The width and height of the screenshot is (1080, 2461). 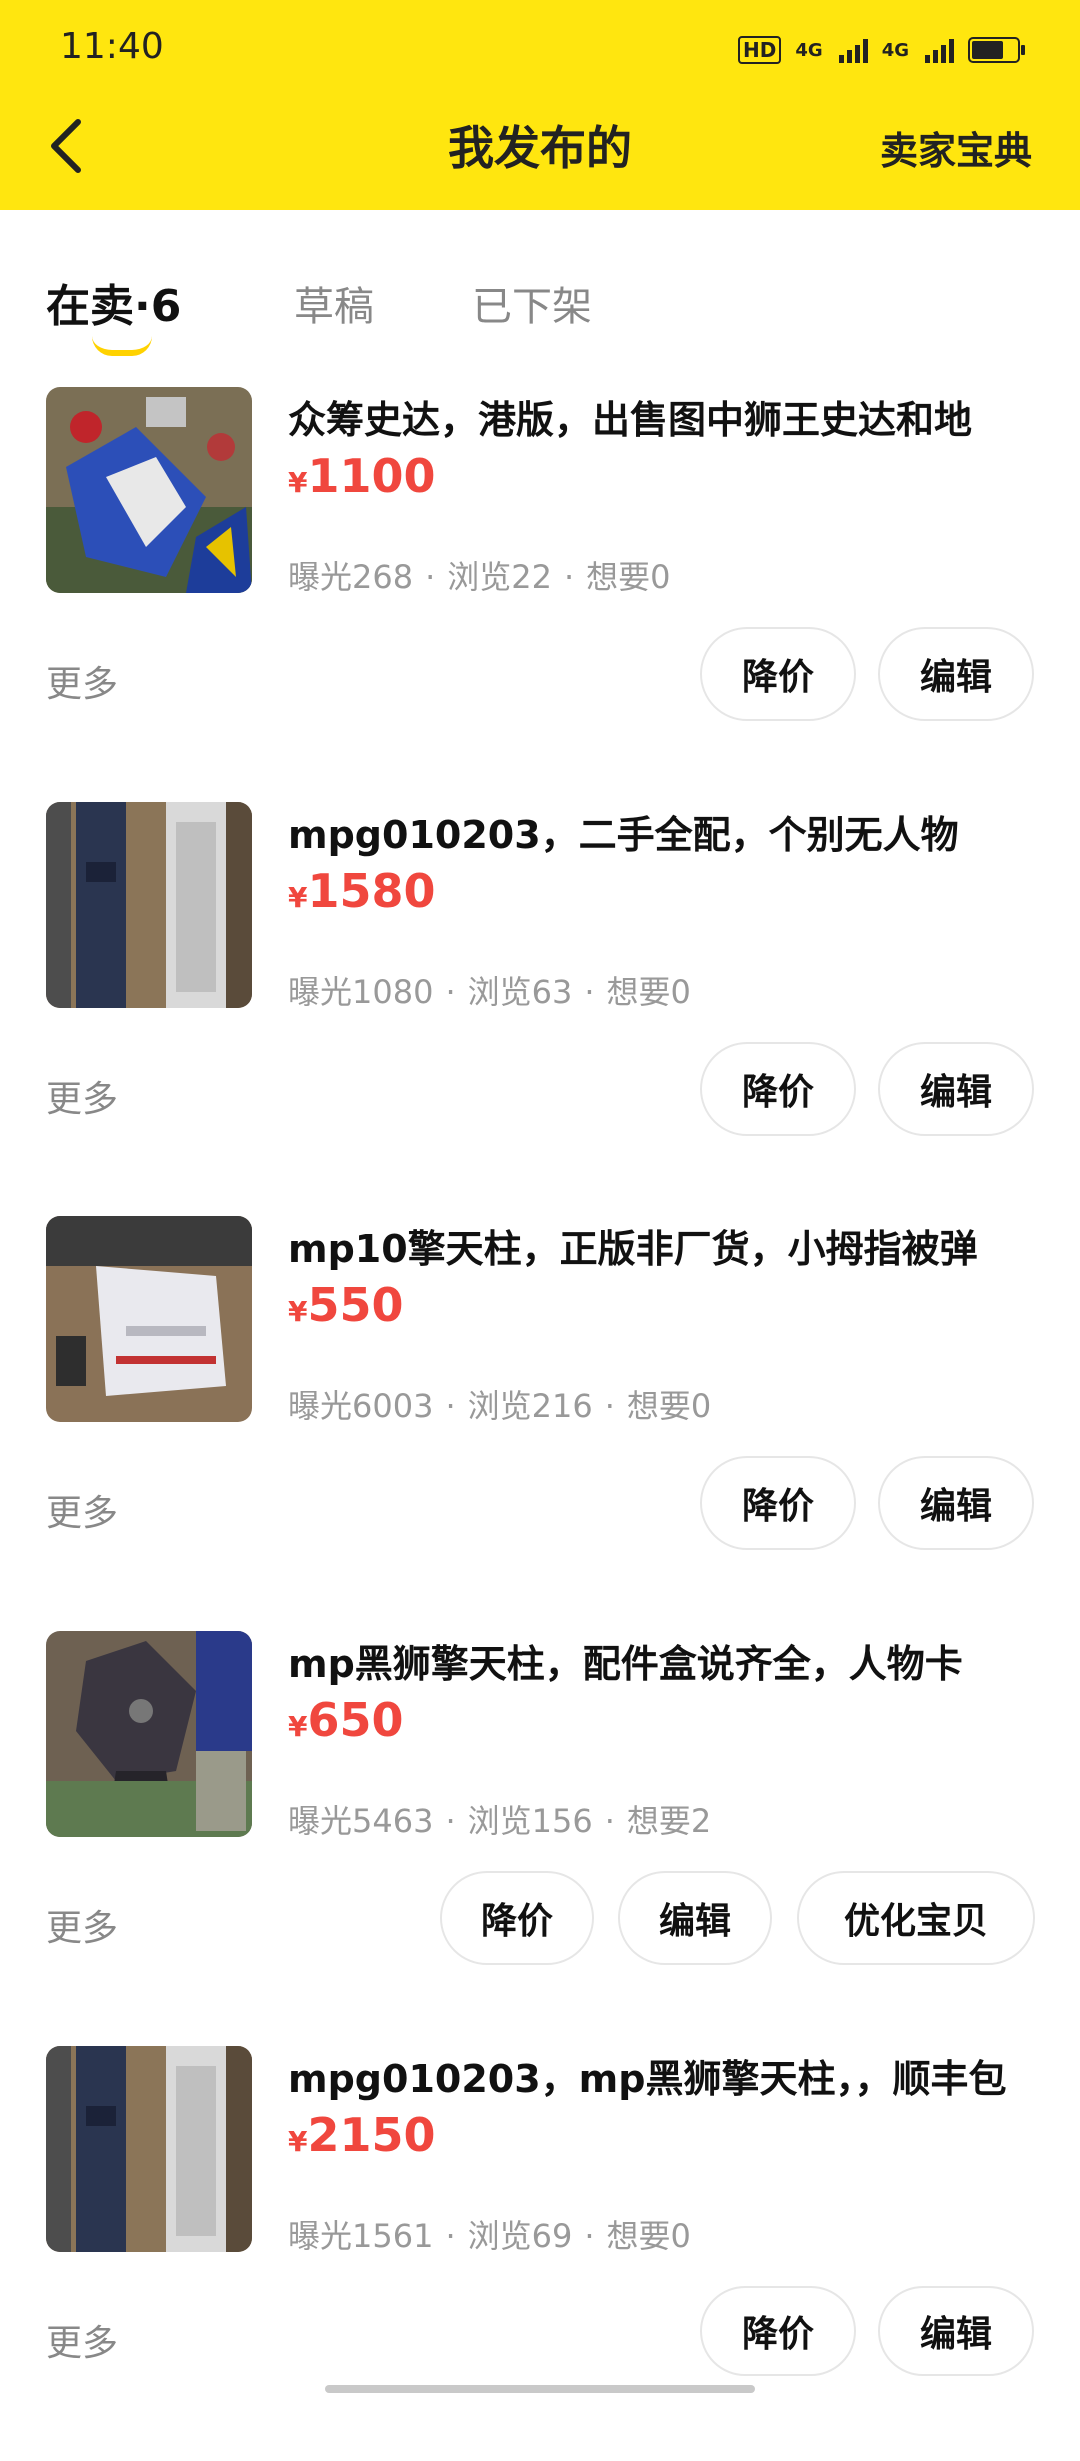 I want to click on home-indicator, so click(x=540, y=2389).